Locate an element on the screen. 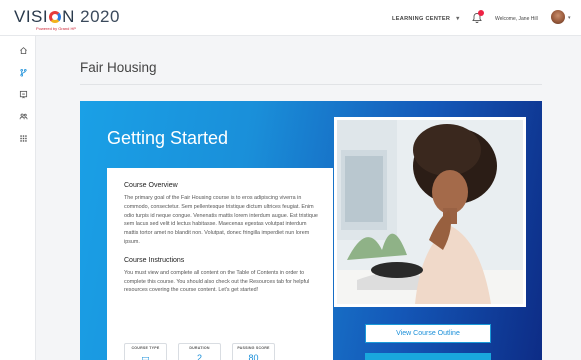 The image size is (581, 360). learning-center-menu: LEARNING CENTER ▾ is located at coordinates (426, 18).